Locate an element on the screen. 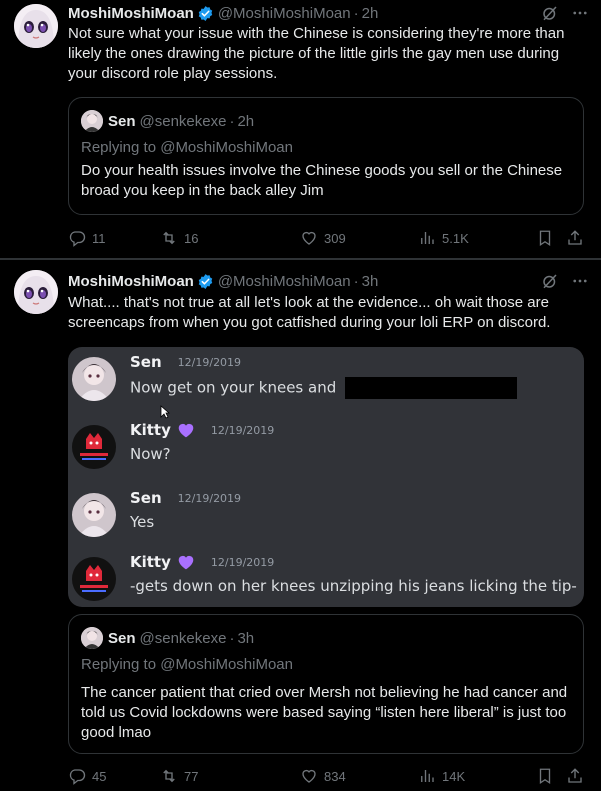  discord-message-text: Now? is located at coordinates (150, 454).